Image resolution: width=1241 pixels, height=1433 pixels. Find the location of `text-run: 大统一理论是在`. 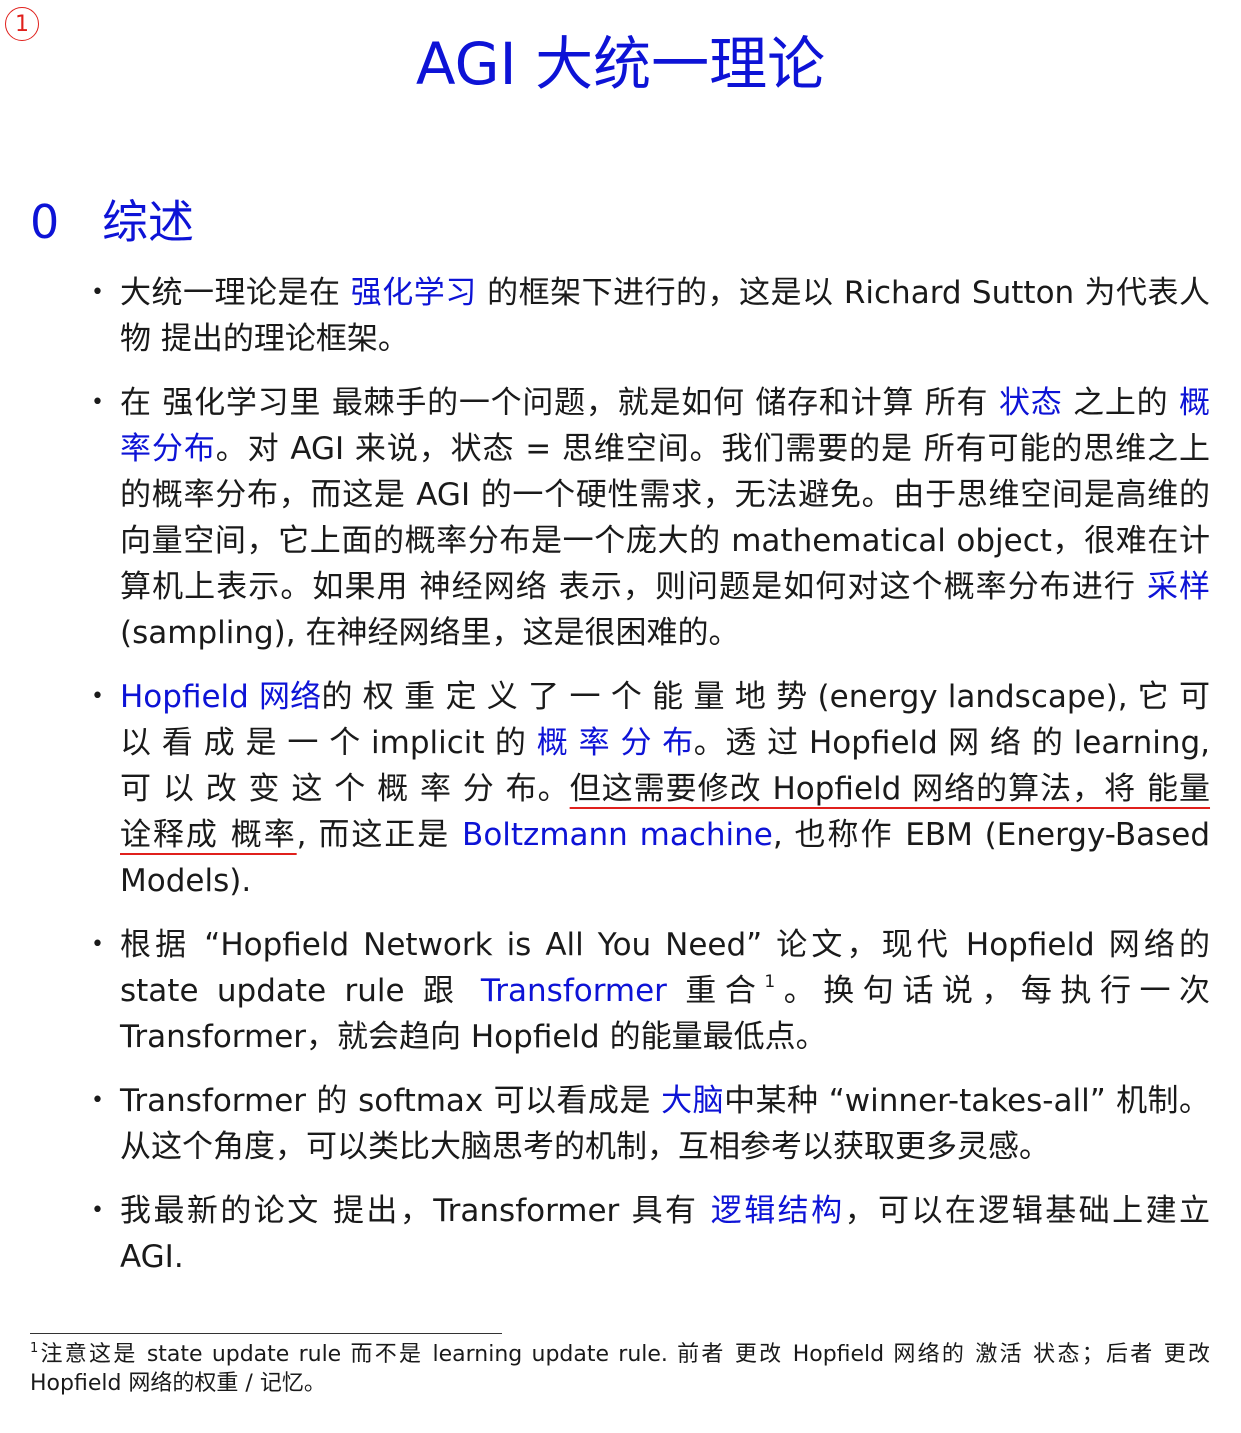

text-run: 大统一理论是在 is located at coordinates (235, 293).